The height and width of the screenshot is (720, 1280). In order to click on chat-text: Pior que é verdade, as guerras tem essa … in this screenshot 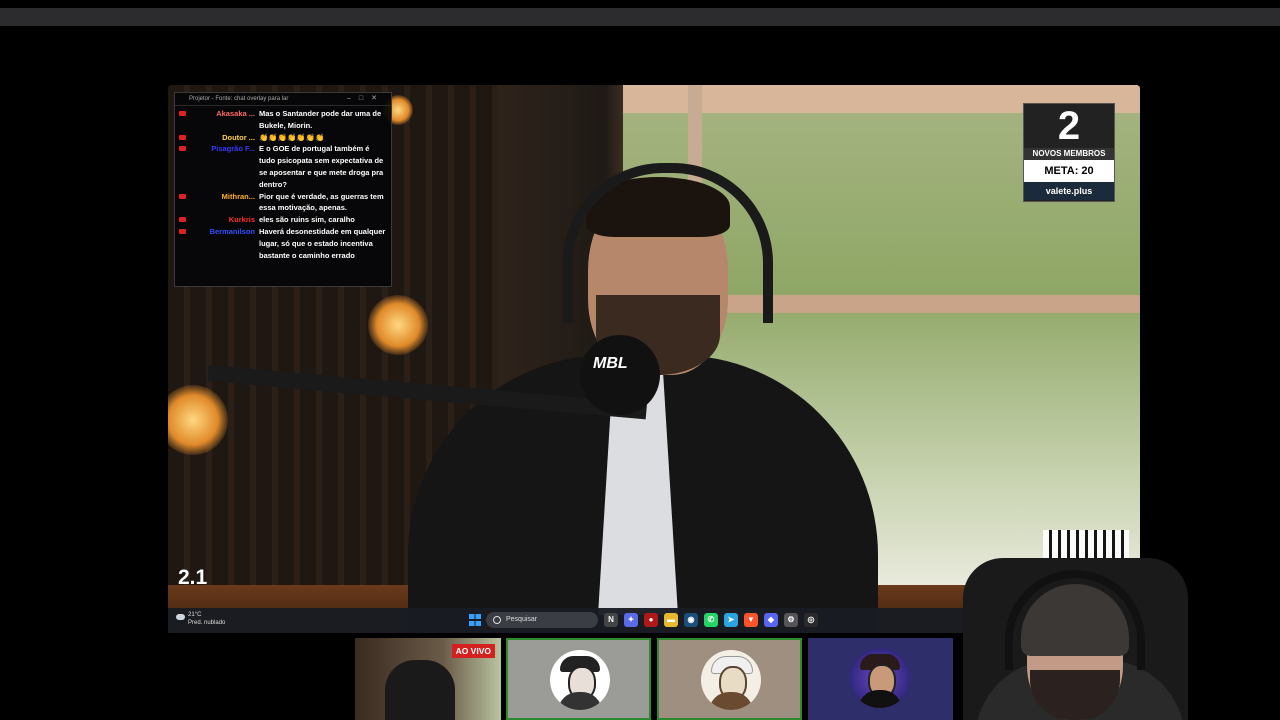, I will do `click(321, 202)`.